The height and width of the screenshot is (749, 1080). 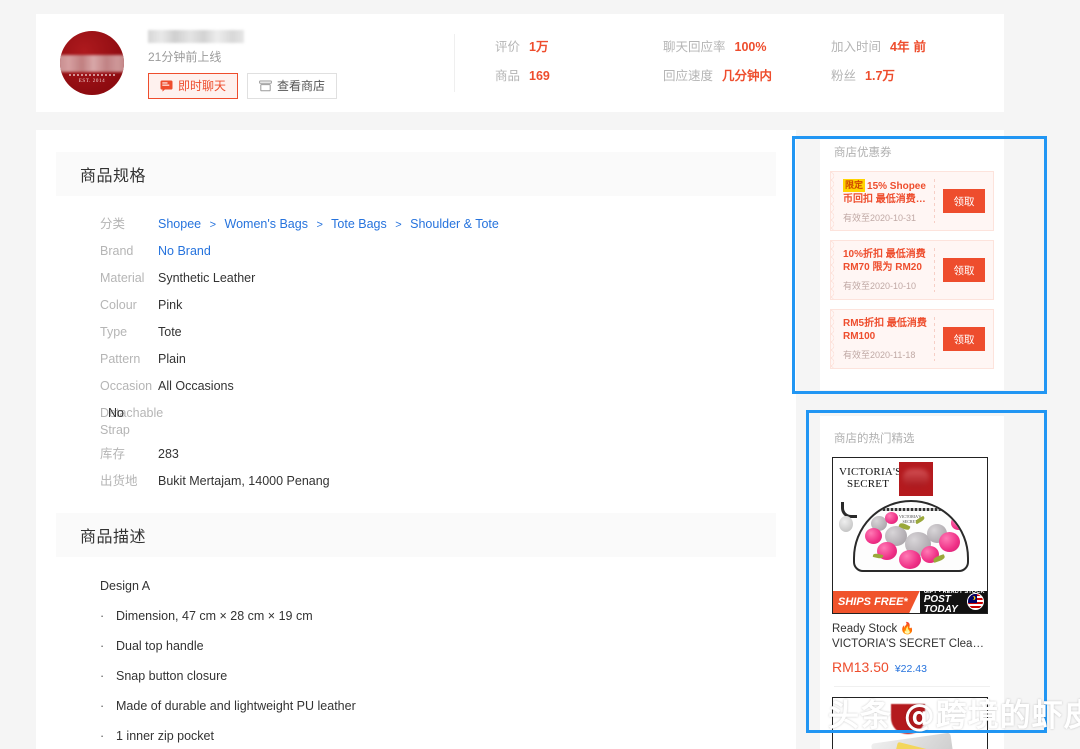 I want to click on voucher-line2: RM100, so click(x=859, y=336).